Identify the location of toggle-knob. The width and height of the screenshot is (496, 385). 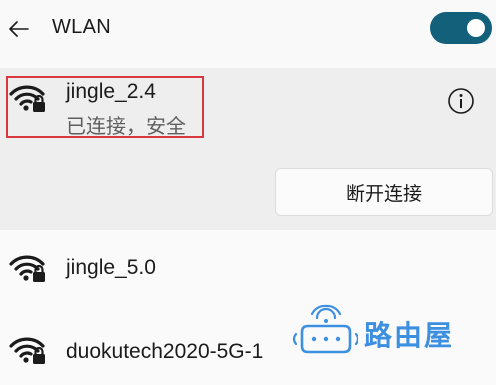
(476, 28).